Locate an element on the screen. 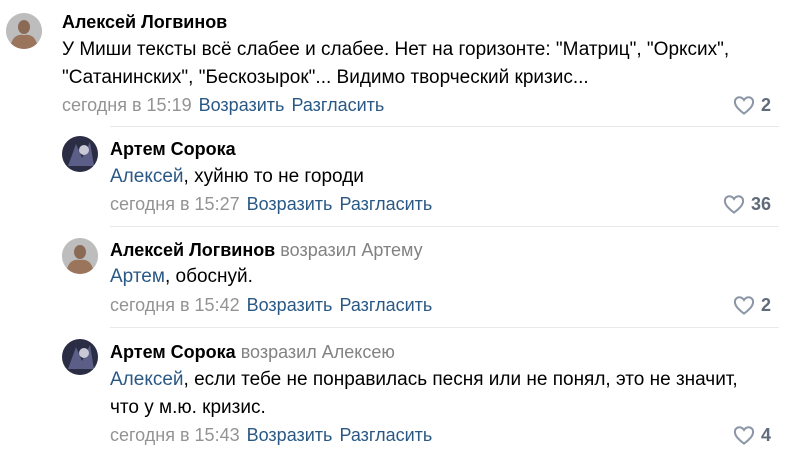  like-count: 4 is located at coordinates (765, 435).